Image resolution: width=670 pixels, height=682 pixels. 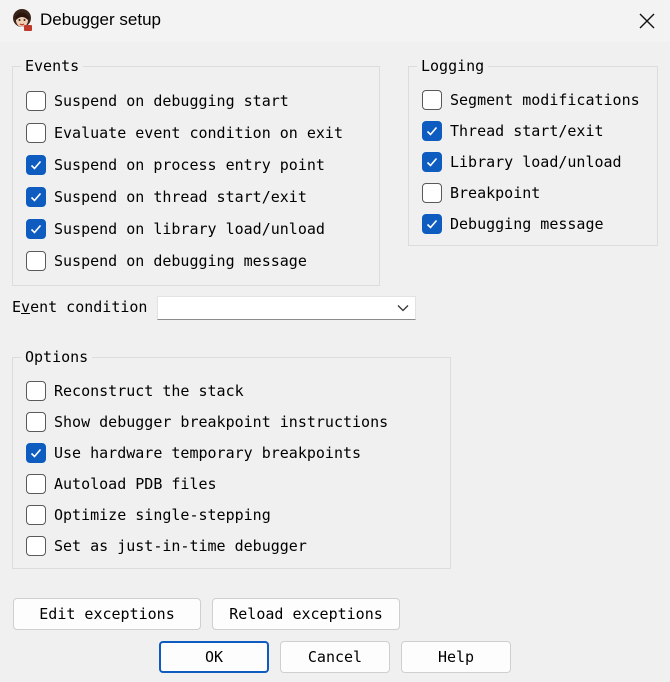 I want to click on checkbox-label: Suspend on process entry point, so click(x=189, y=165).